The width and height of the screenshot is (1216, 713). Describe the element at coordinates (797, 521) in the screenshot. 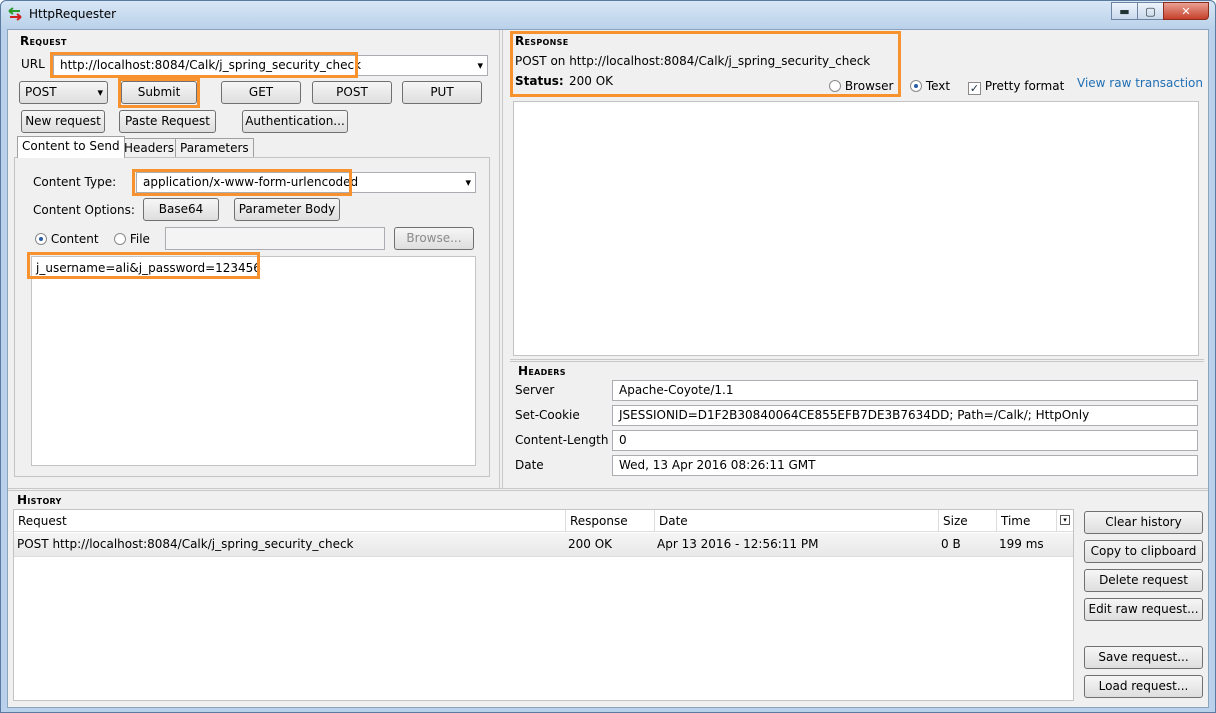

I see `column-header-date: Date` at that location.